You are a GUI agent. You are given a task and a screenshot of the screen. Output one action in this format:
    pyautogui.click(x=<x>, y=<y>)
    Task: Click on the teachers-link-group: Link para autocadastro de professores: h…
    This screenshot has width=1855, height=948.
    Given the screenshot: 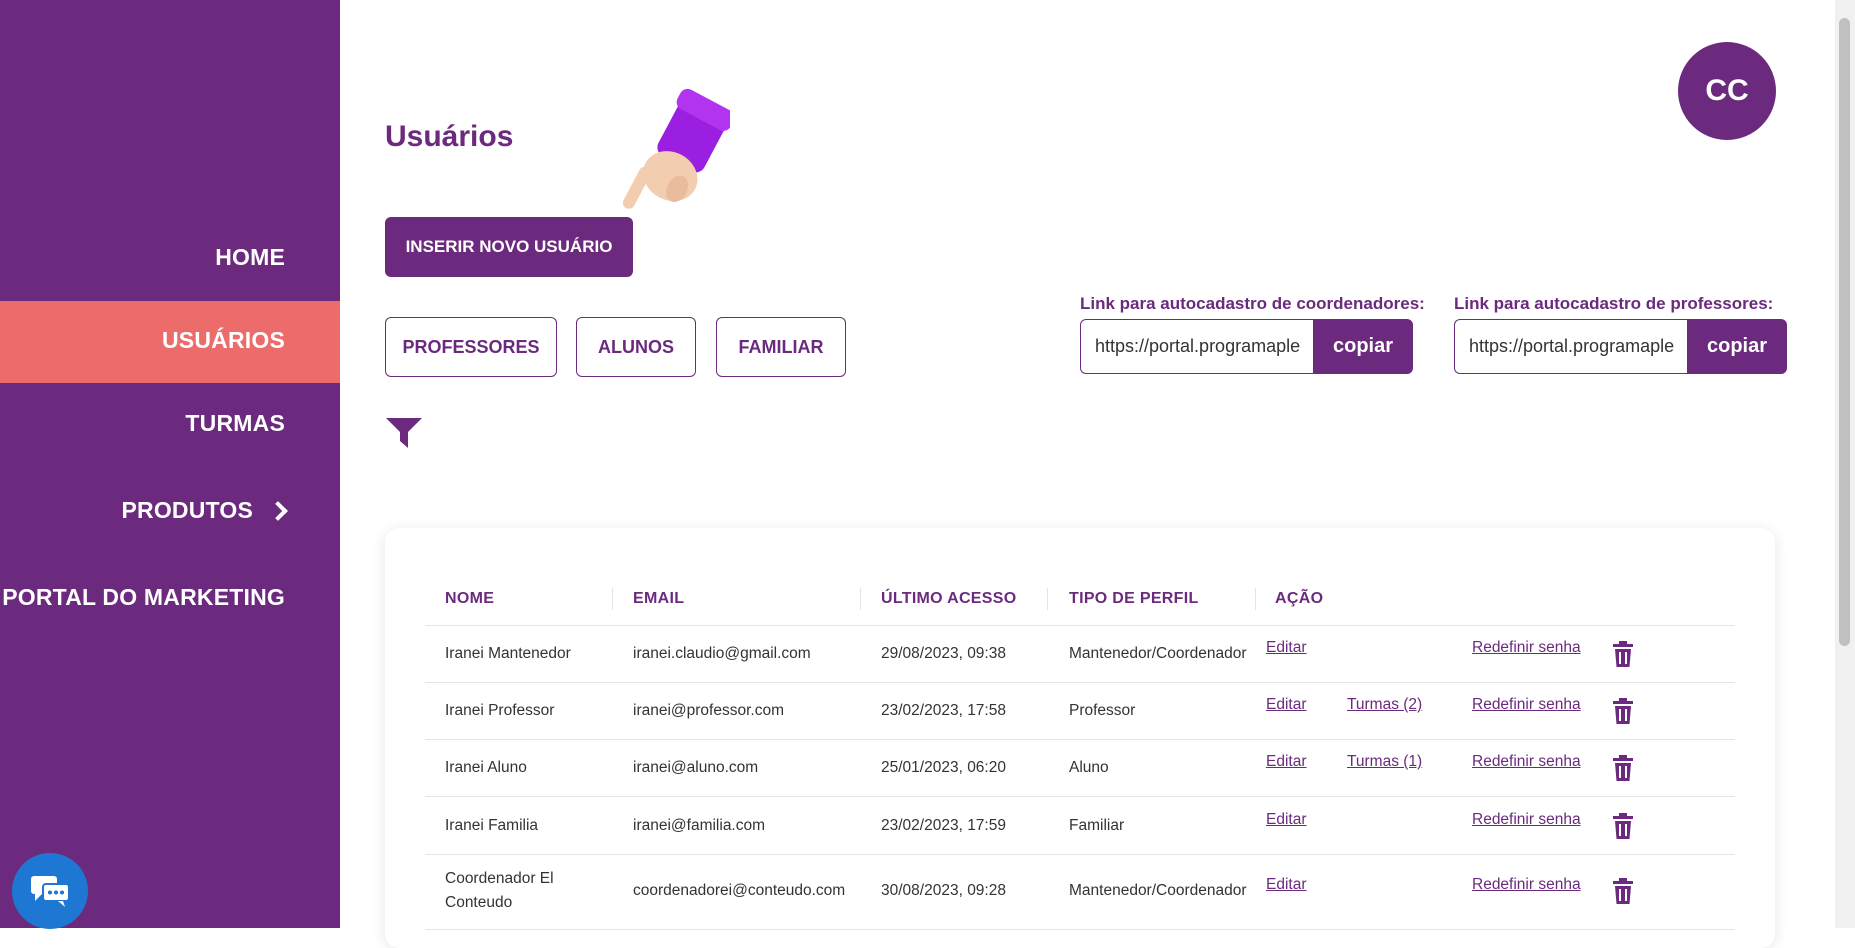 What is the action you would take?
    pyautogui.click(x=1620, y=334)
    